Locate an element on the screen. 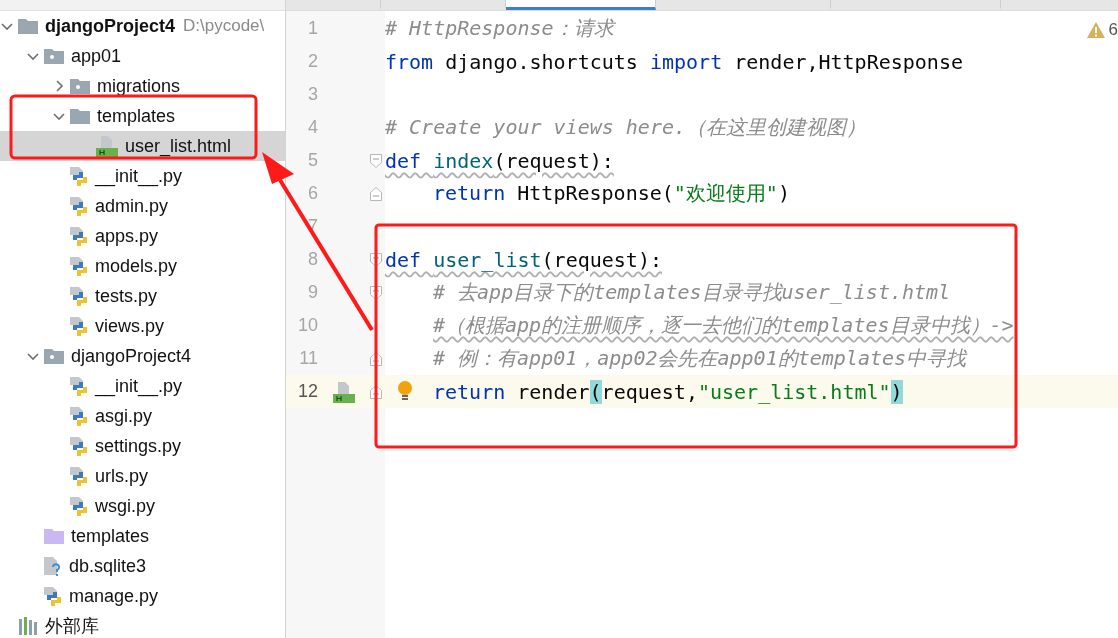 Image resolution: width=1118 pixels, height=638 pixels. line-number: 8 is located at coordinates (312, 259).